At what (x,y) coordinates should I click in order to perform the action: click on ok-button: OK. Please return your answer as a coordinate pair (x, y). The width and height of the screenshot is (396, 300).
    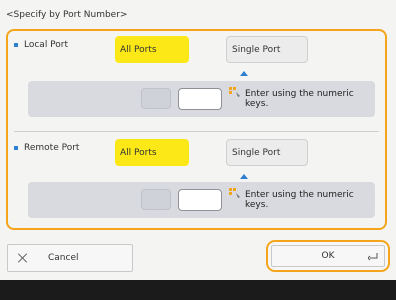
    Looking at the image, I should click on (328, 256).